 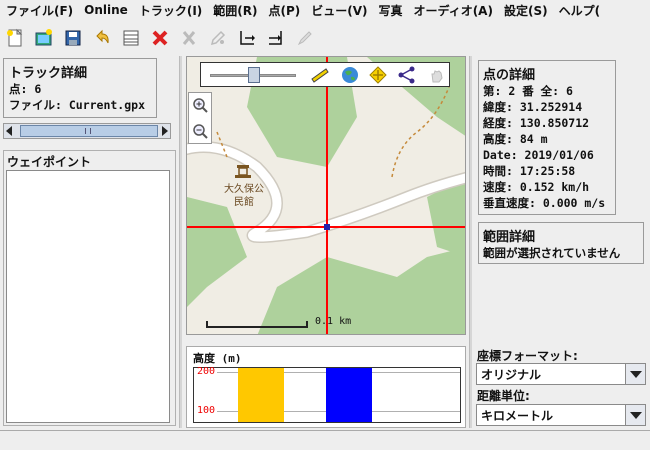 What do you see at coordinates (15, 38) in the screenshot?
I see `new-icon` at bounding box center [15, 38].